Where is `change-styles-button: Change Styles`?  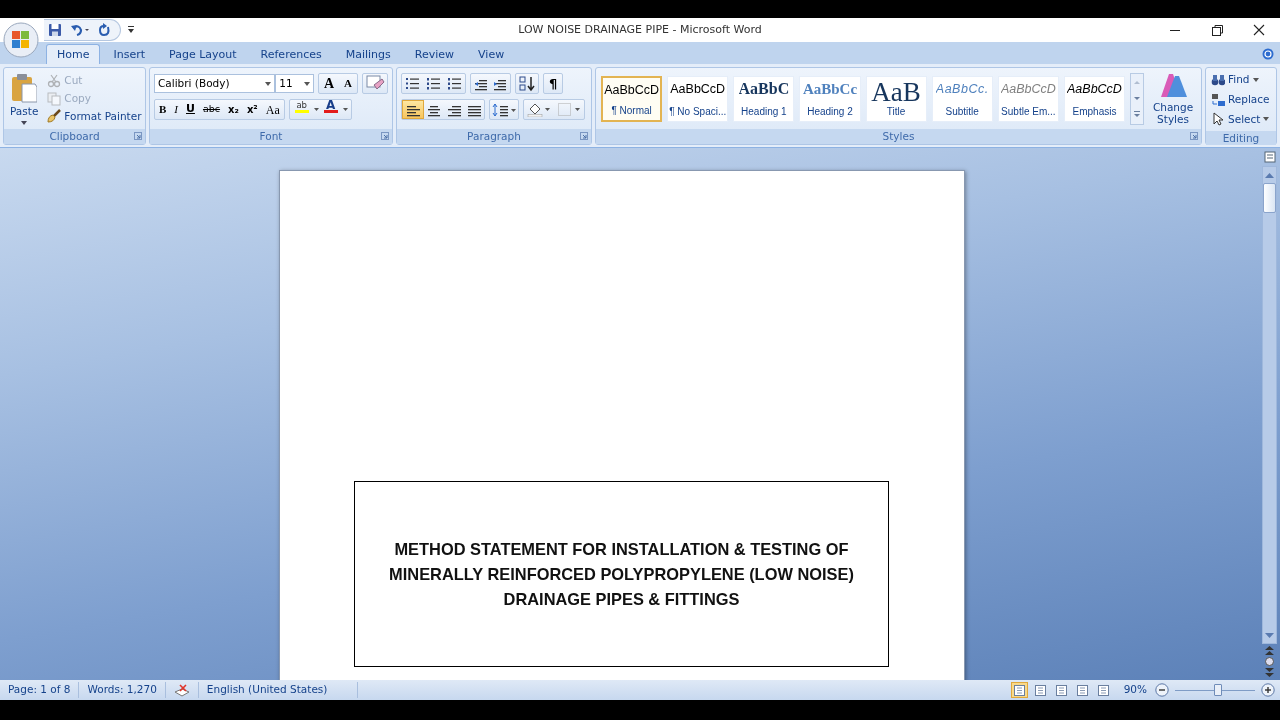
change-styles-button: Change Styles is located at coordinates (1173, 98).